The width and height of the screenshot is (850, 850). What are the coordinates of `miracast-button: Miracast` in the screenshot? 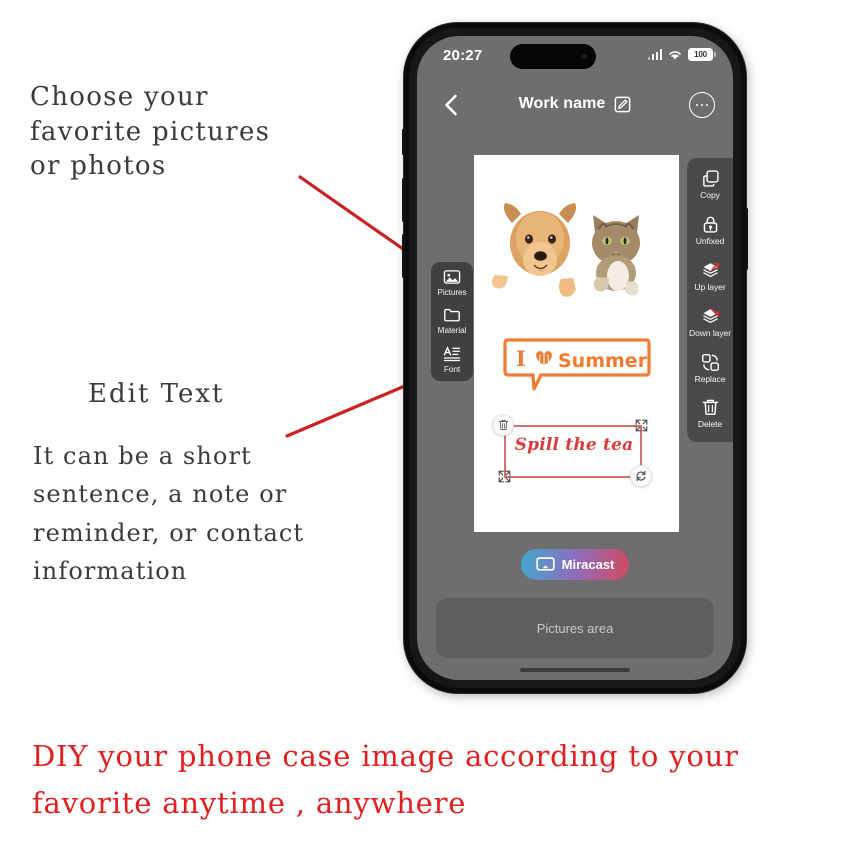 It's located at (575, 564).